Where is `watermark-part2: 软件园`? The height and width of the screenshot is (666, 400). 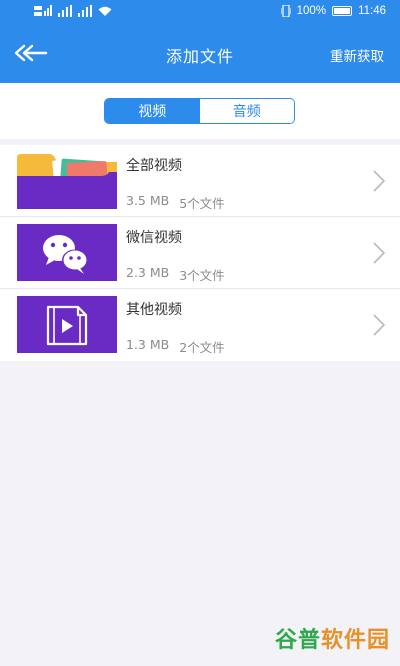
watermark-part2: 软件园 is located at coordinates (355, 639).